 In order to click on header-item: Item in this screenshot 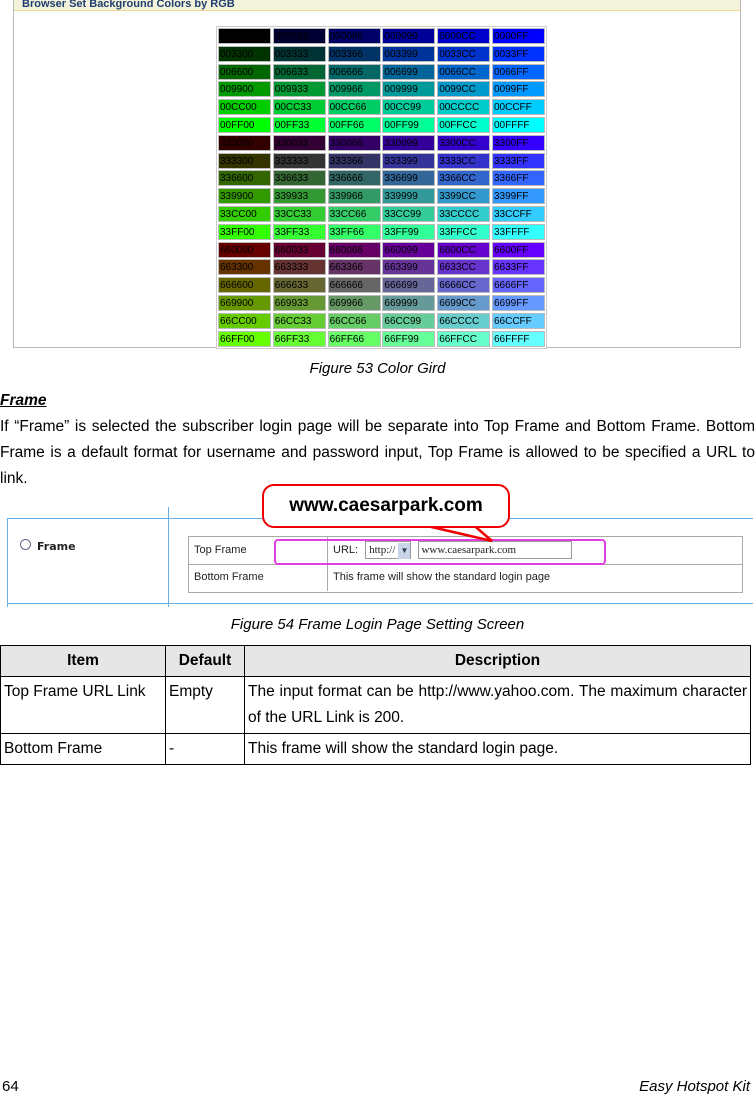, I will do `click(83, 661)`.